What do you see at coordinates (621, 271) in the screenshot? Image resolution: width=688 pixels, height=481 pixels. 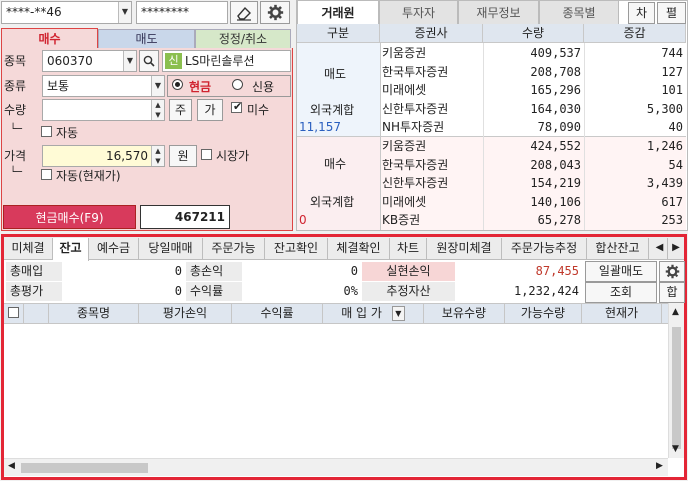 I see `bulk-sell-button: 일괄매도` at bounding box center [621, 271].